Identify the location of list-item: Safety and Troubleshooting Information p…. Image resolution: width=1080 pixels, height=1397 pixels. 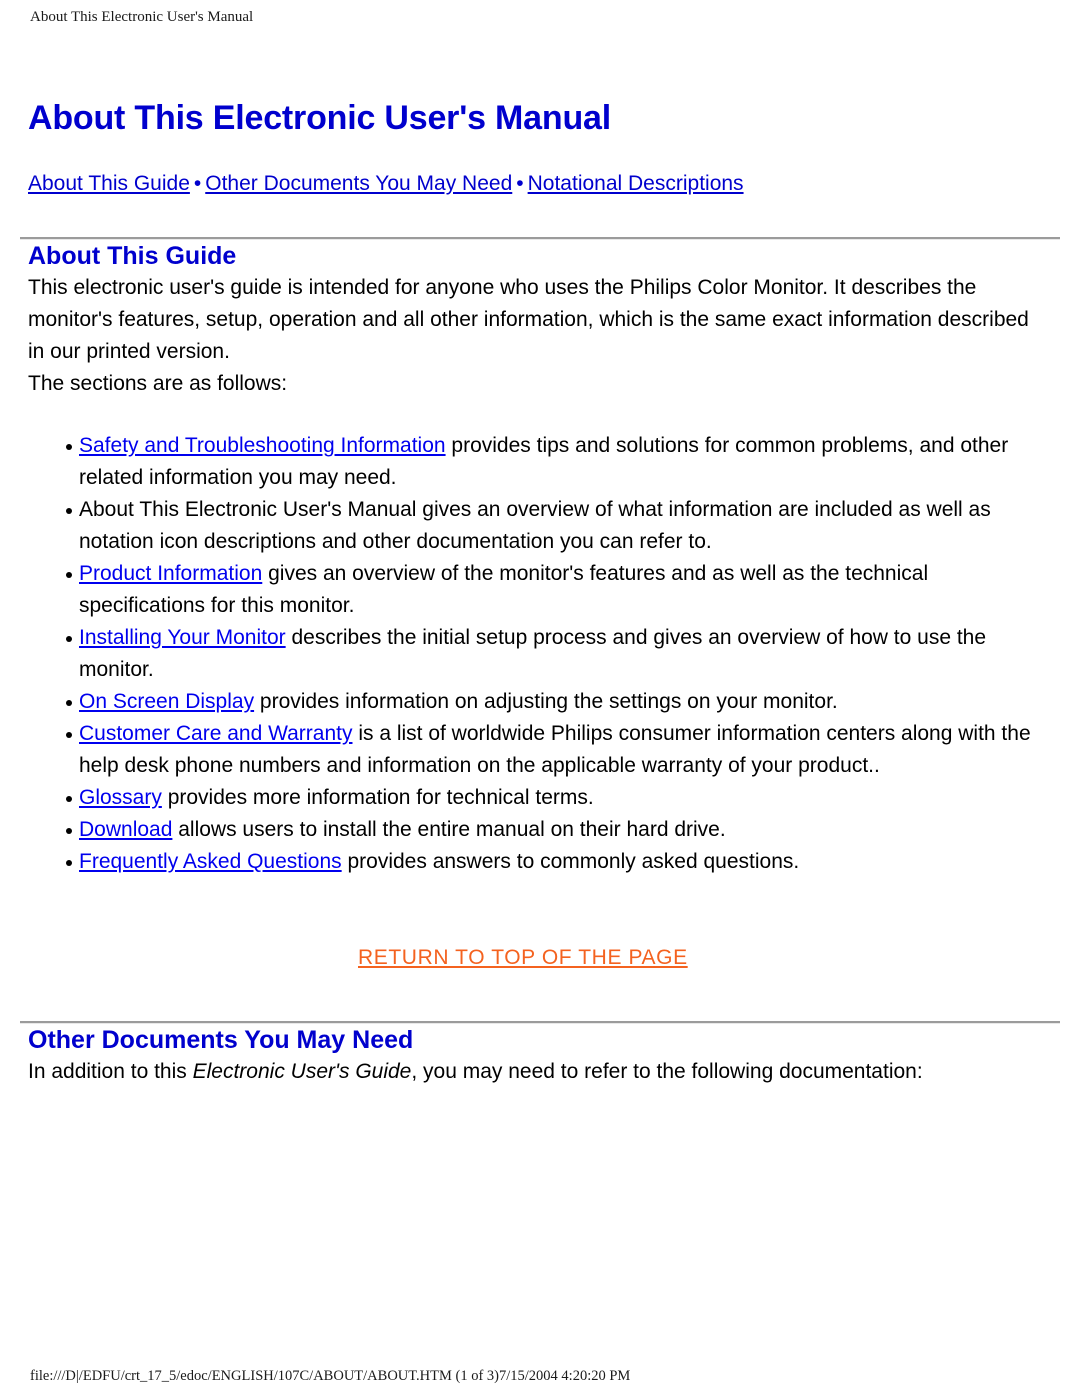
(543, 462).